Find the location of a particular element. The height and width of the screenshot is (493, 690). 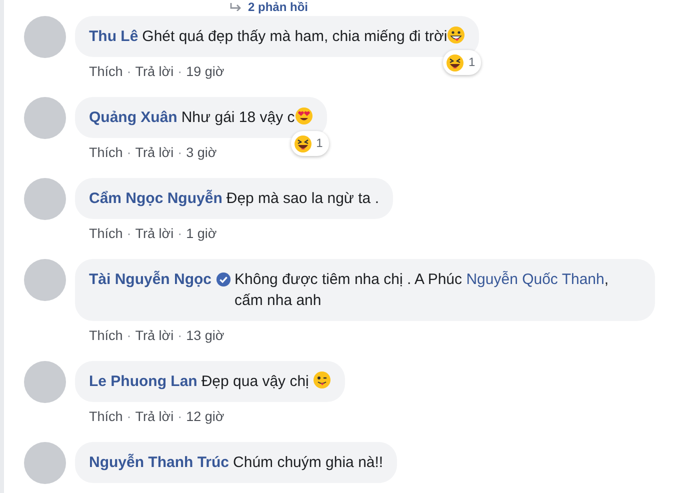

timestamp: 19 giờ is located at coordinates (205, 71).